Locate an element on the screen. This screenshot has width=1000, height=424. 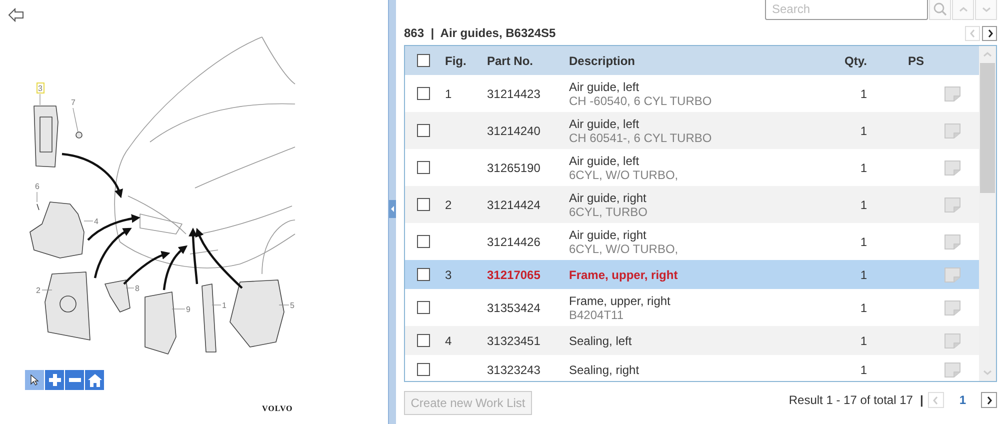
pointer-tool-button is located at coordinates (34, 380).